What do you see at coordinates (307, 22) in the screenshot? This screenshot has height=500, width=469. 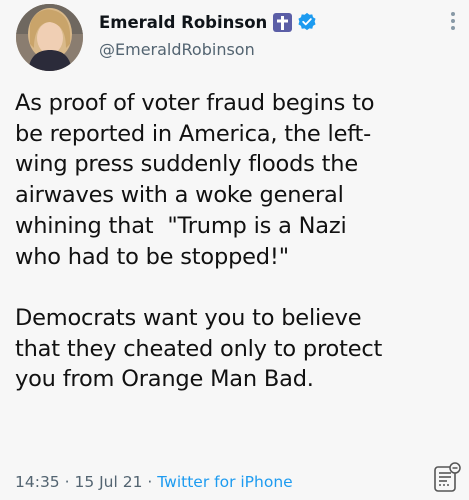 I see `verified-badge-icon` at bounding box center [307, 22].